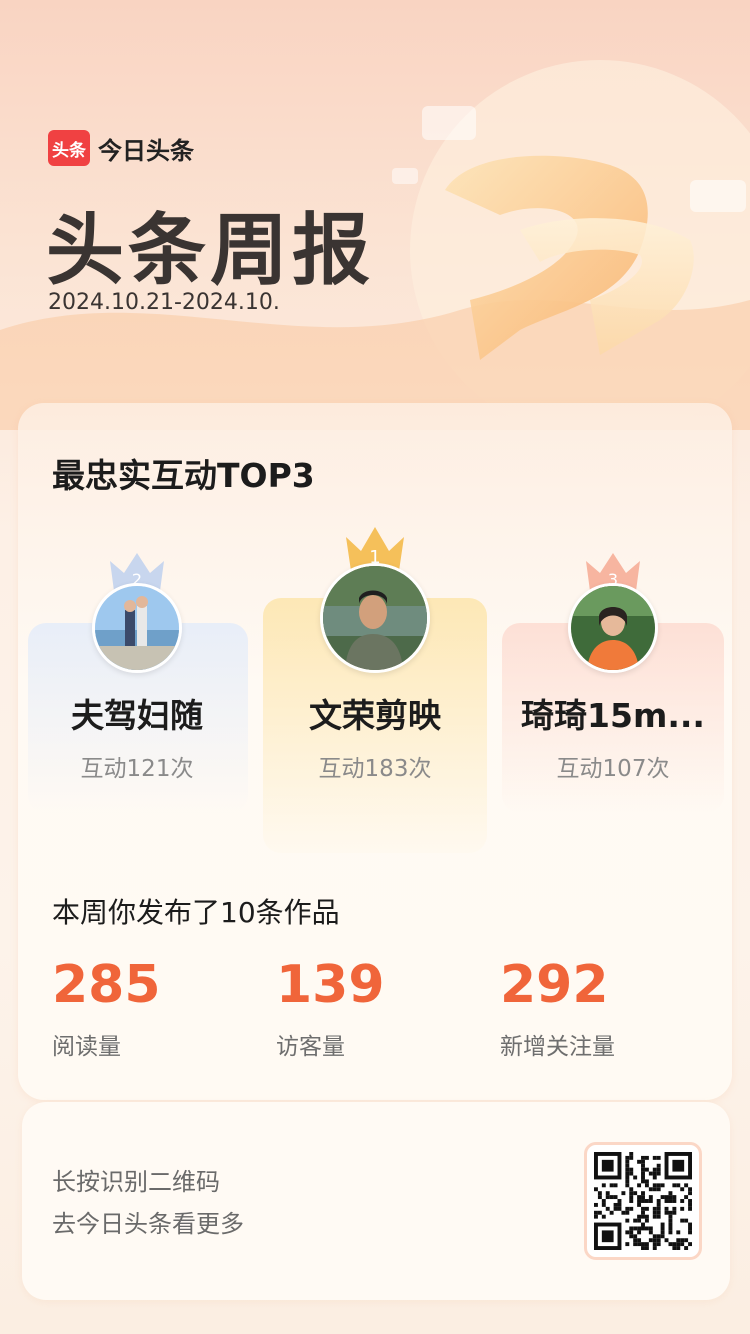  I want to click on stat-new-followers: 292 新增关注量, so click(557, 1008).